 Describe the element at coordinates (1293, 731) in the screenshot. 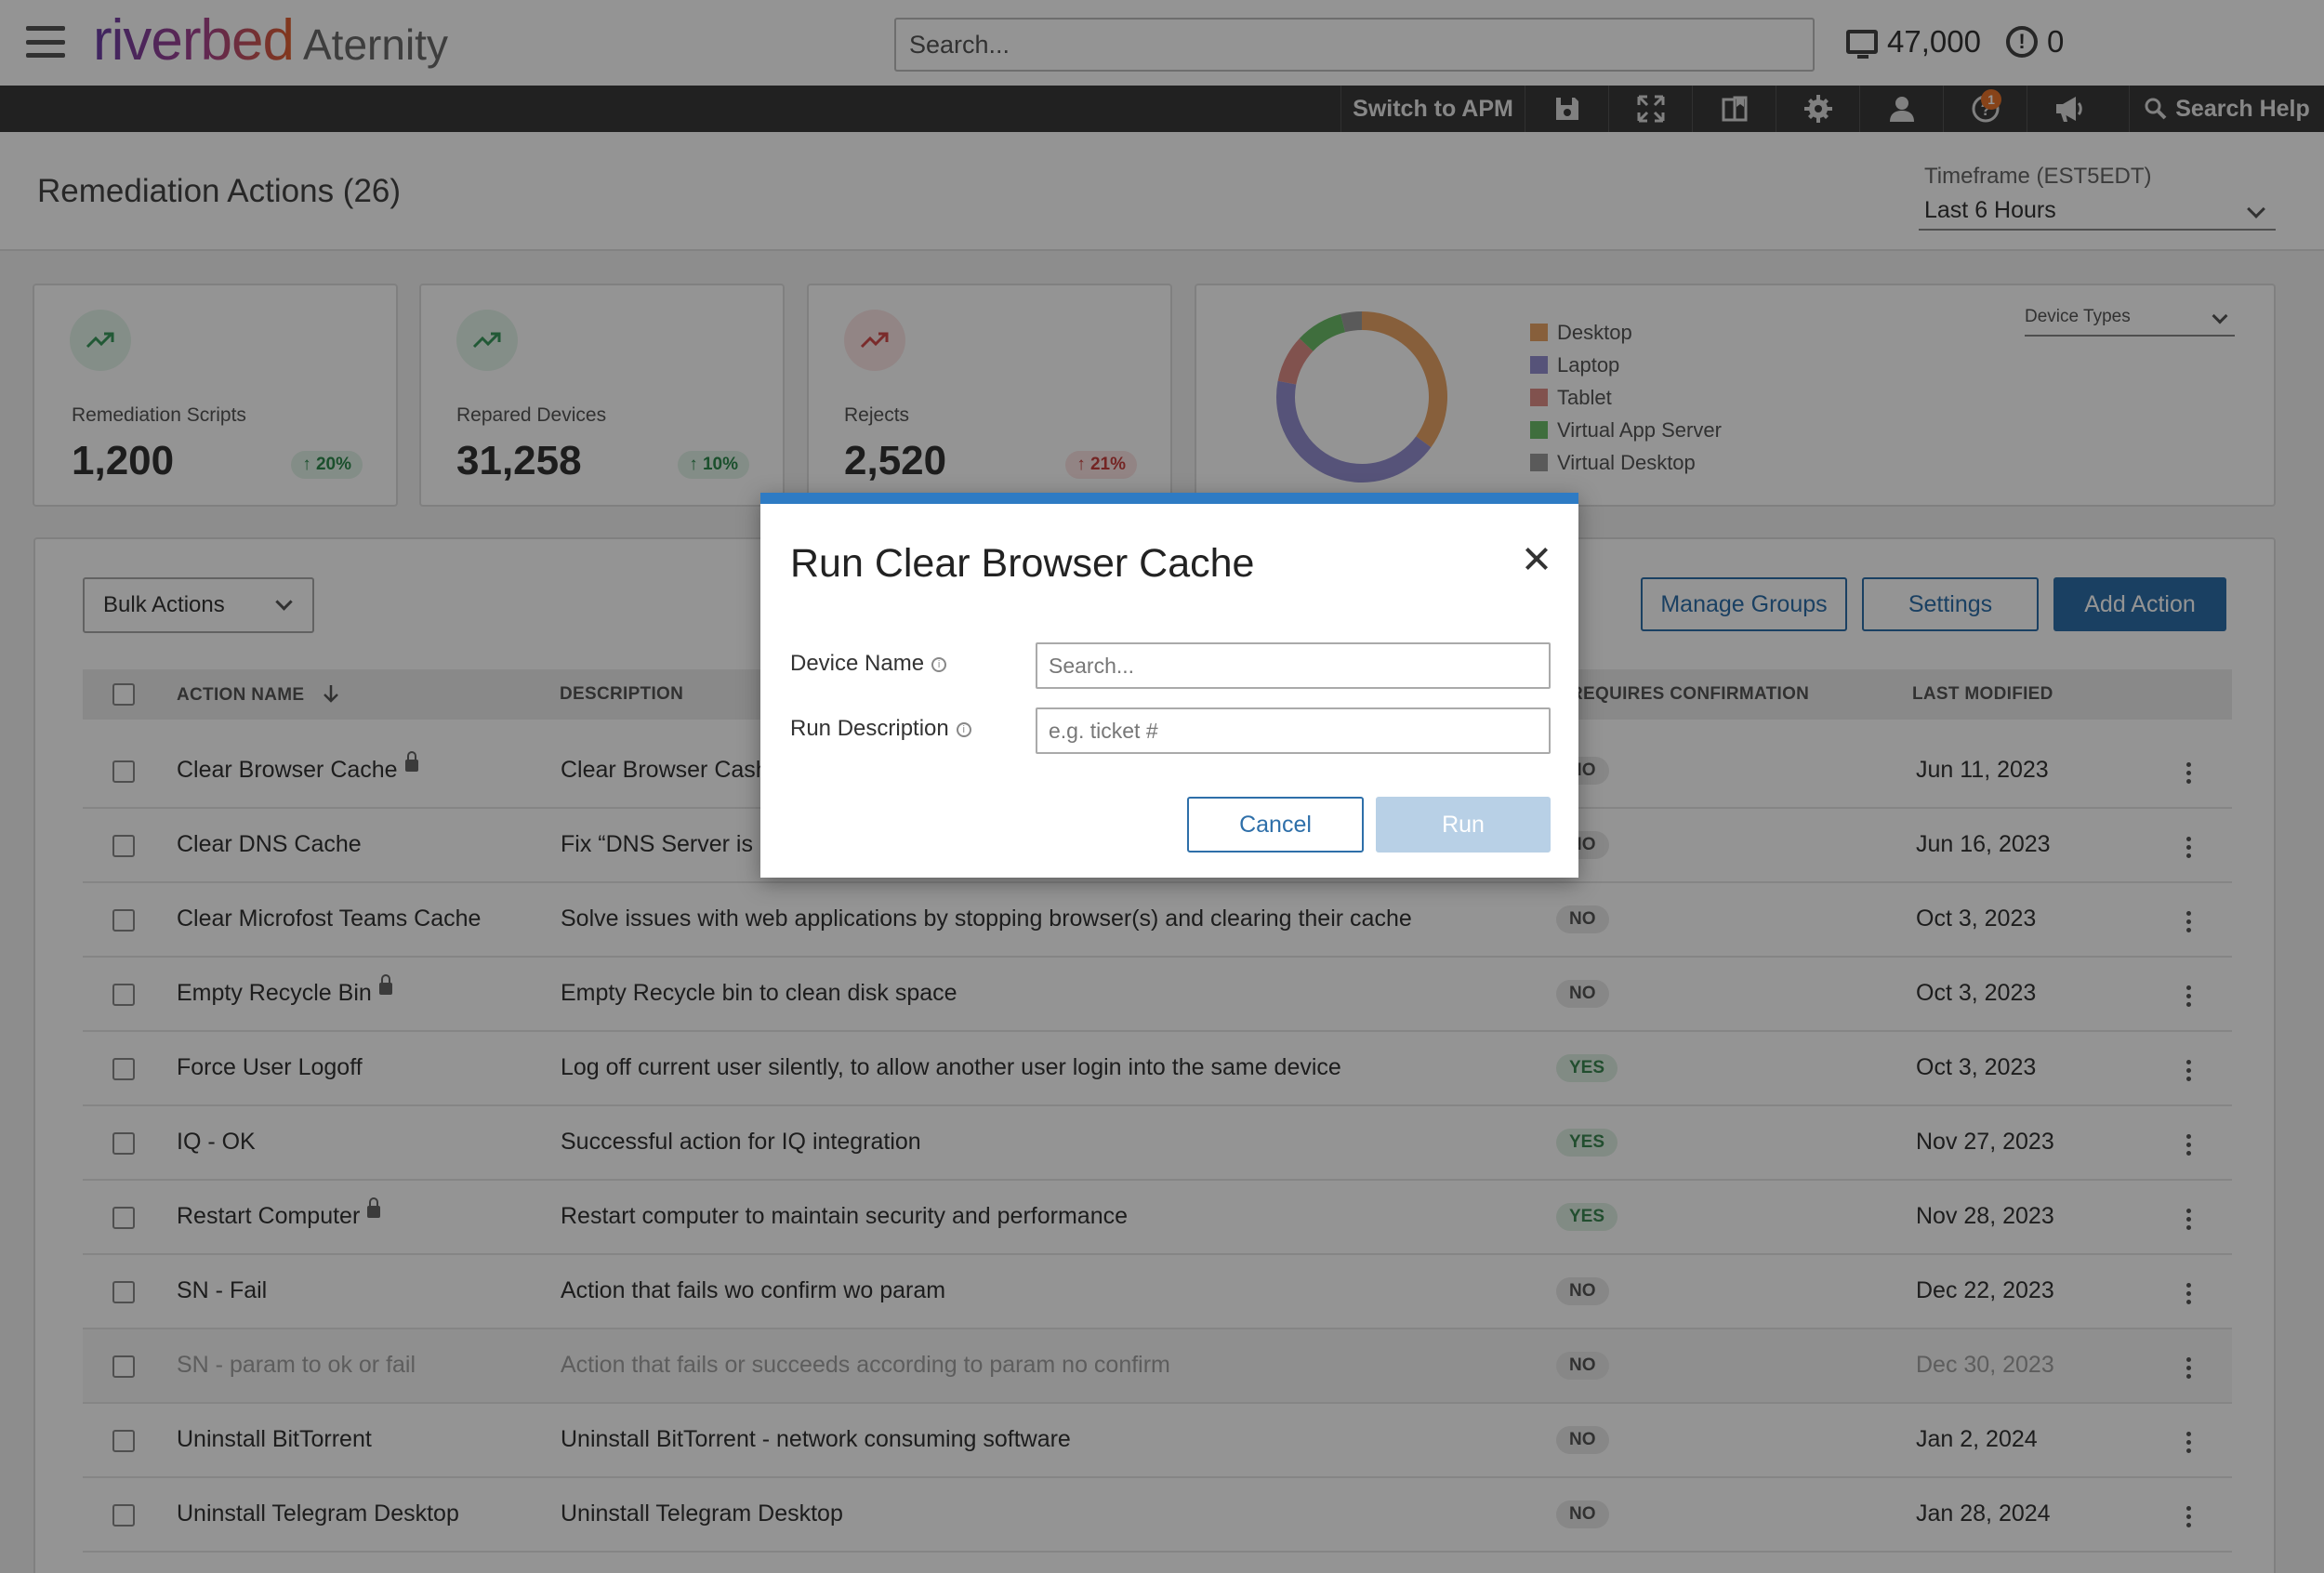

I see `run-description-input: e.g. ticket #` at that location.